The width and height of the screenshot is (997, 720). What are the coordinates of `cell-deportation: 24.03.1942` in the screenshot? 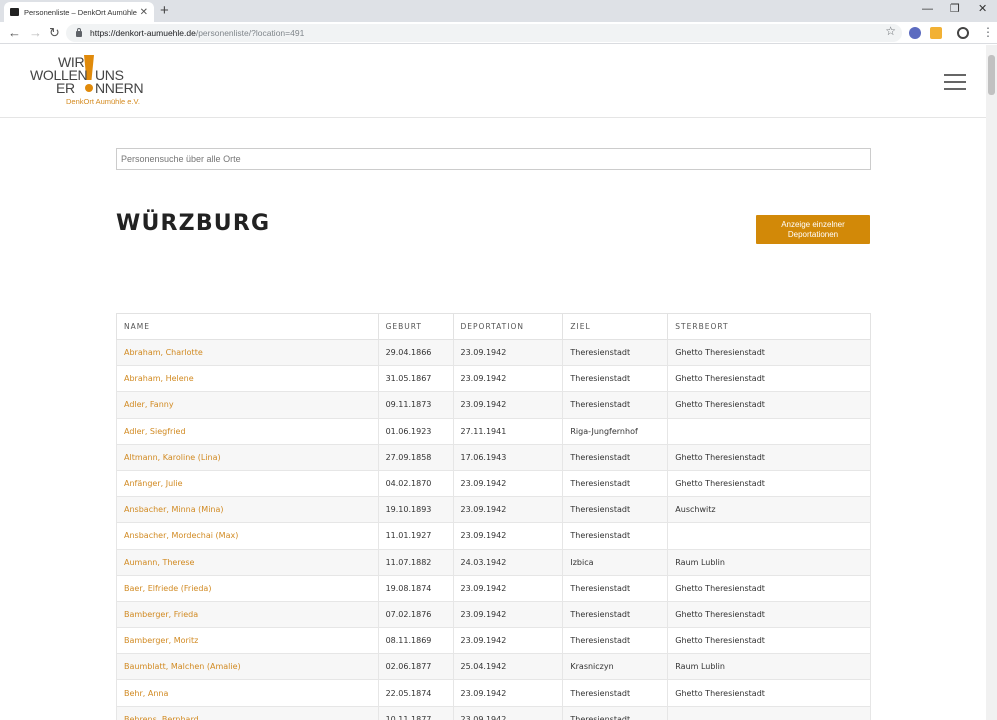 It's located at (508, 562).